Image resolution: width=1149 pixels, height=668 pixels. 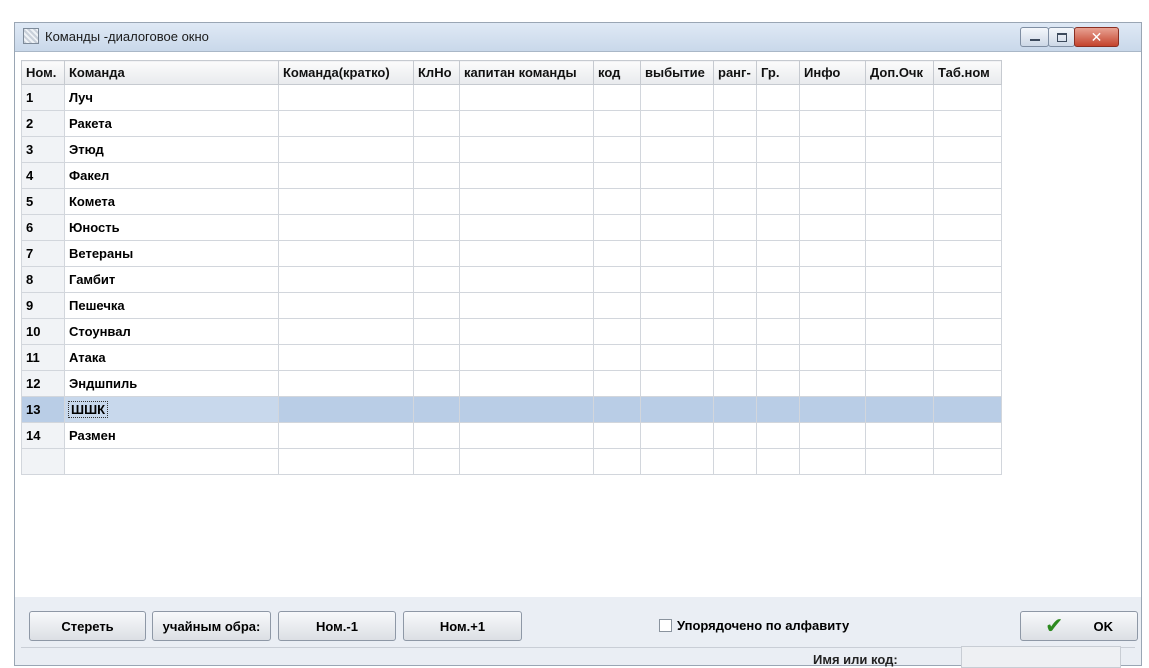 I want to click on table-row: 14 Размен, so click(x=511, y=435).